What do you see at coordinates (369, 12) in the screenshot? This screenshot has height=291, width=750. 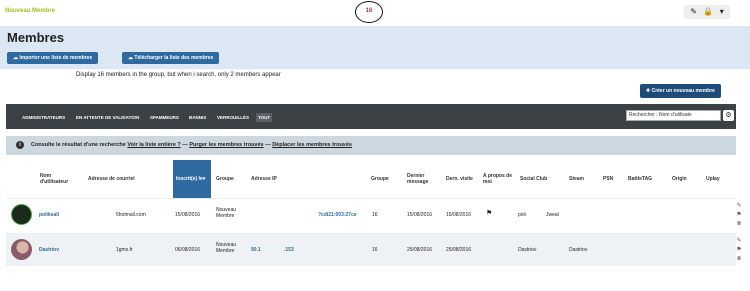 I see `annotation-circle: 16` at bounding box center [369, 12].